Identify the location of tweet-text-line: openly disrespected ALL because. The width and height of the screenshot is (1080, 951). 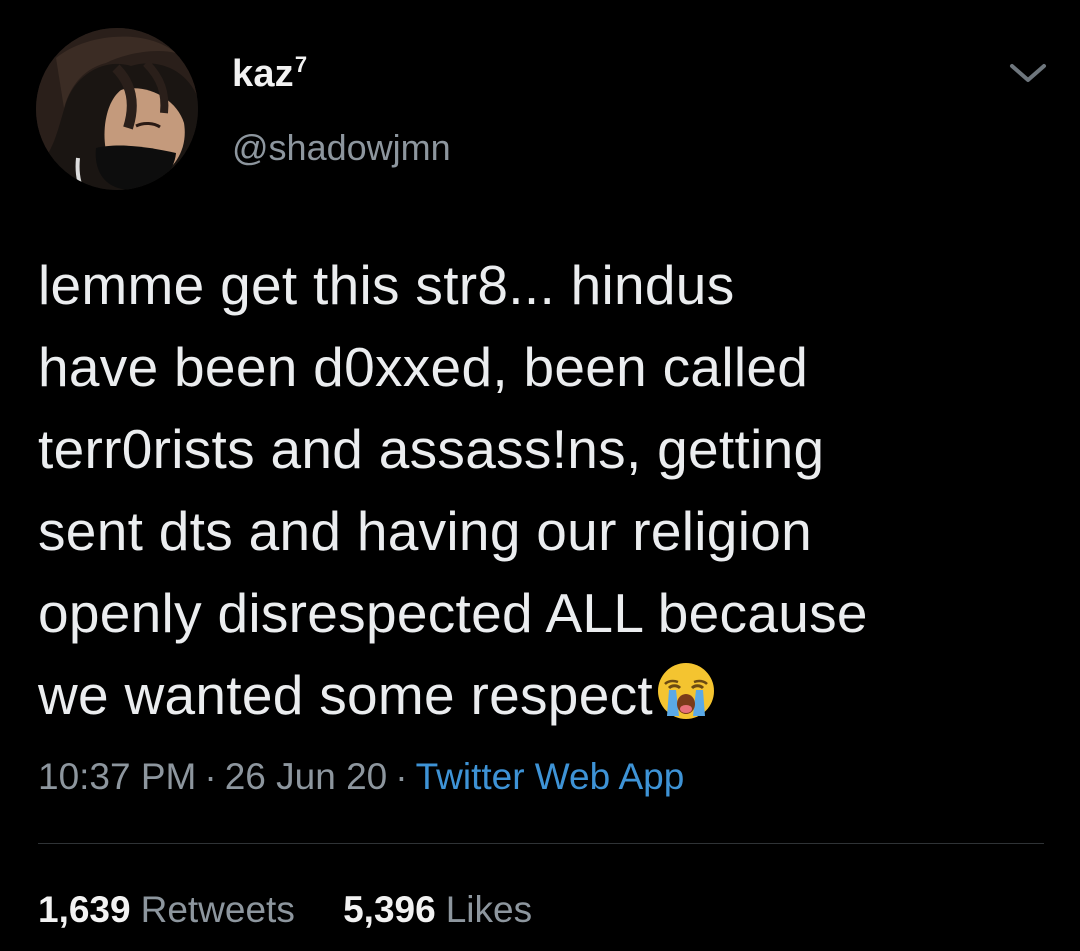
(453, 613).